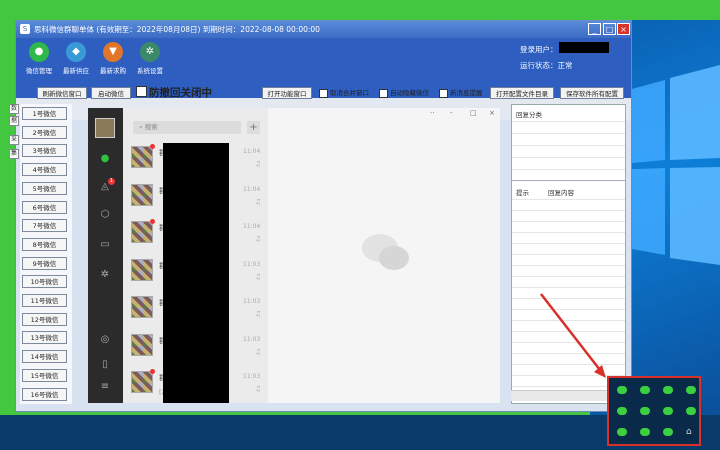  I want to click on folder-icon: ▭, so click(105, 245).